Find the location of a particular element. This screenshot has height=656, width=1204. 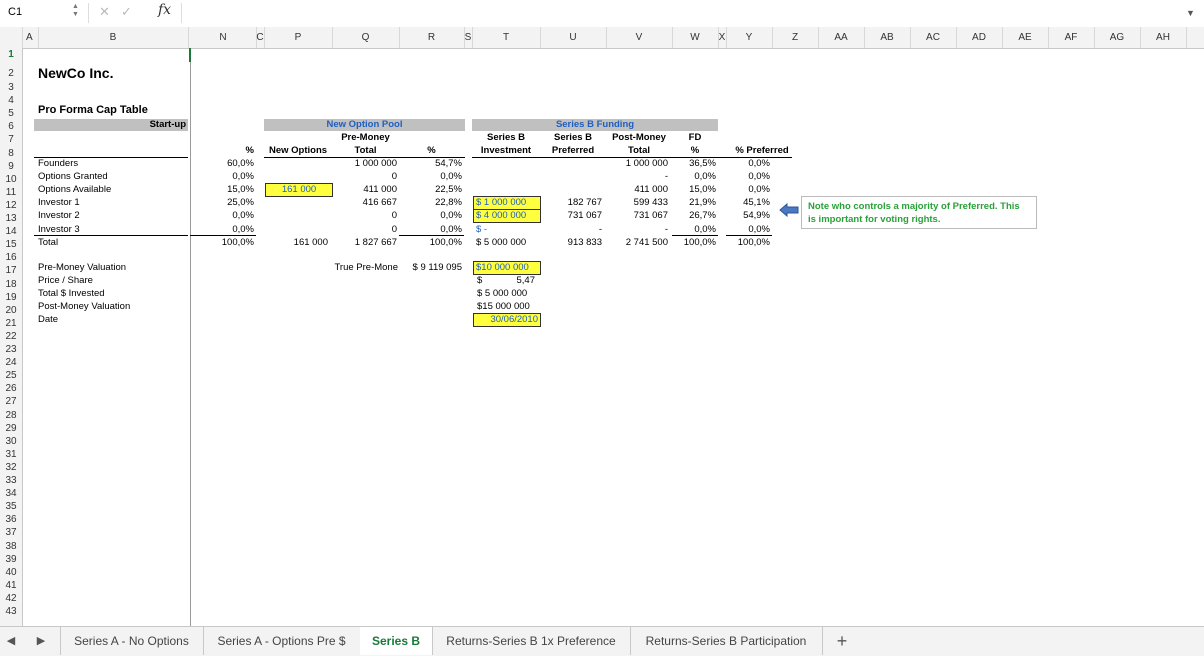

column-header-ah: AH is located at coordinates (1163, 37).